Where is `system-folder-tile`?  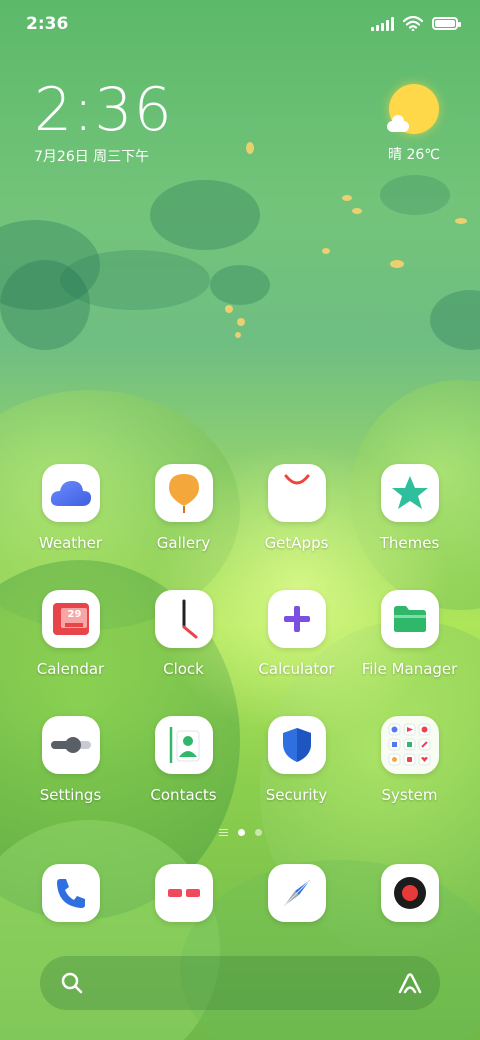
system-folder-tile is located at coordinates (409, 745).